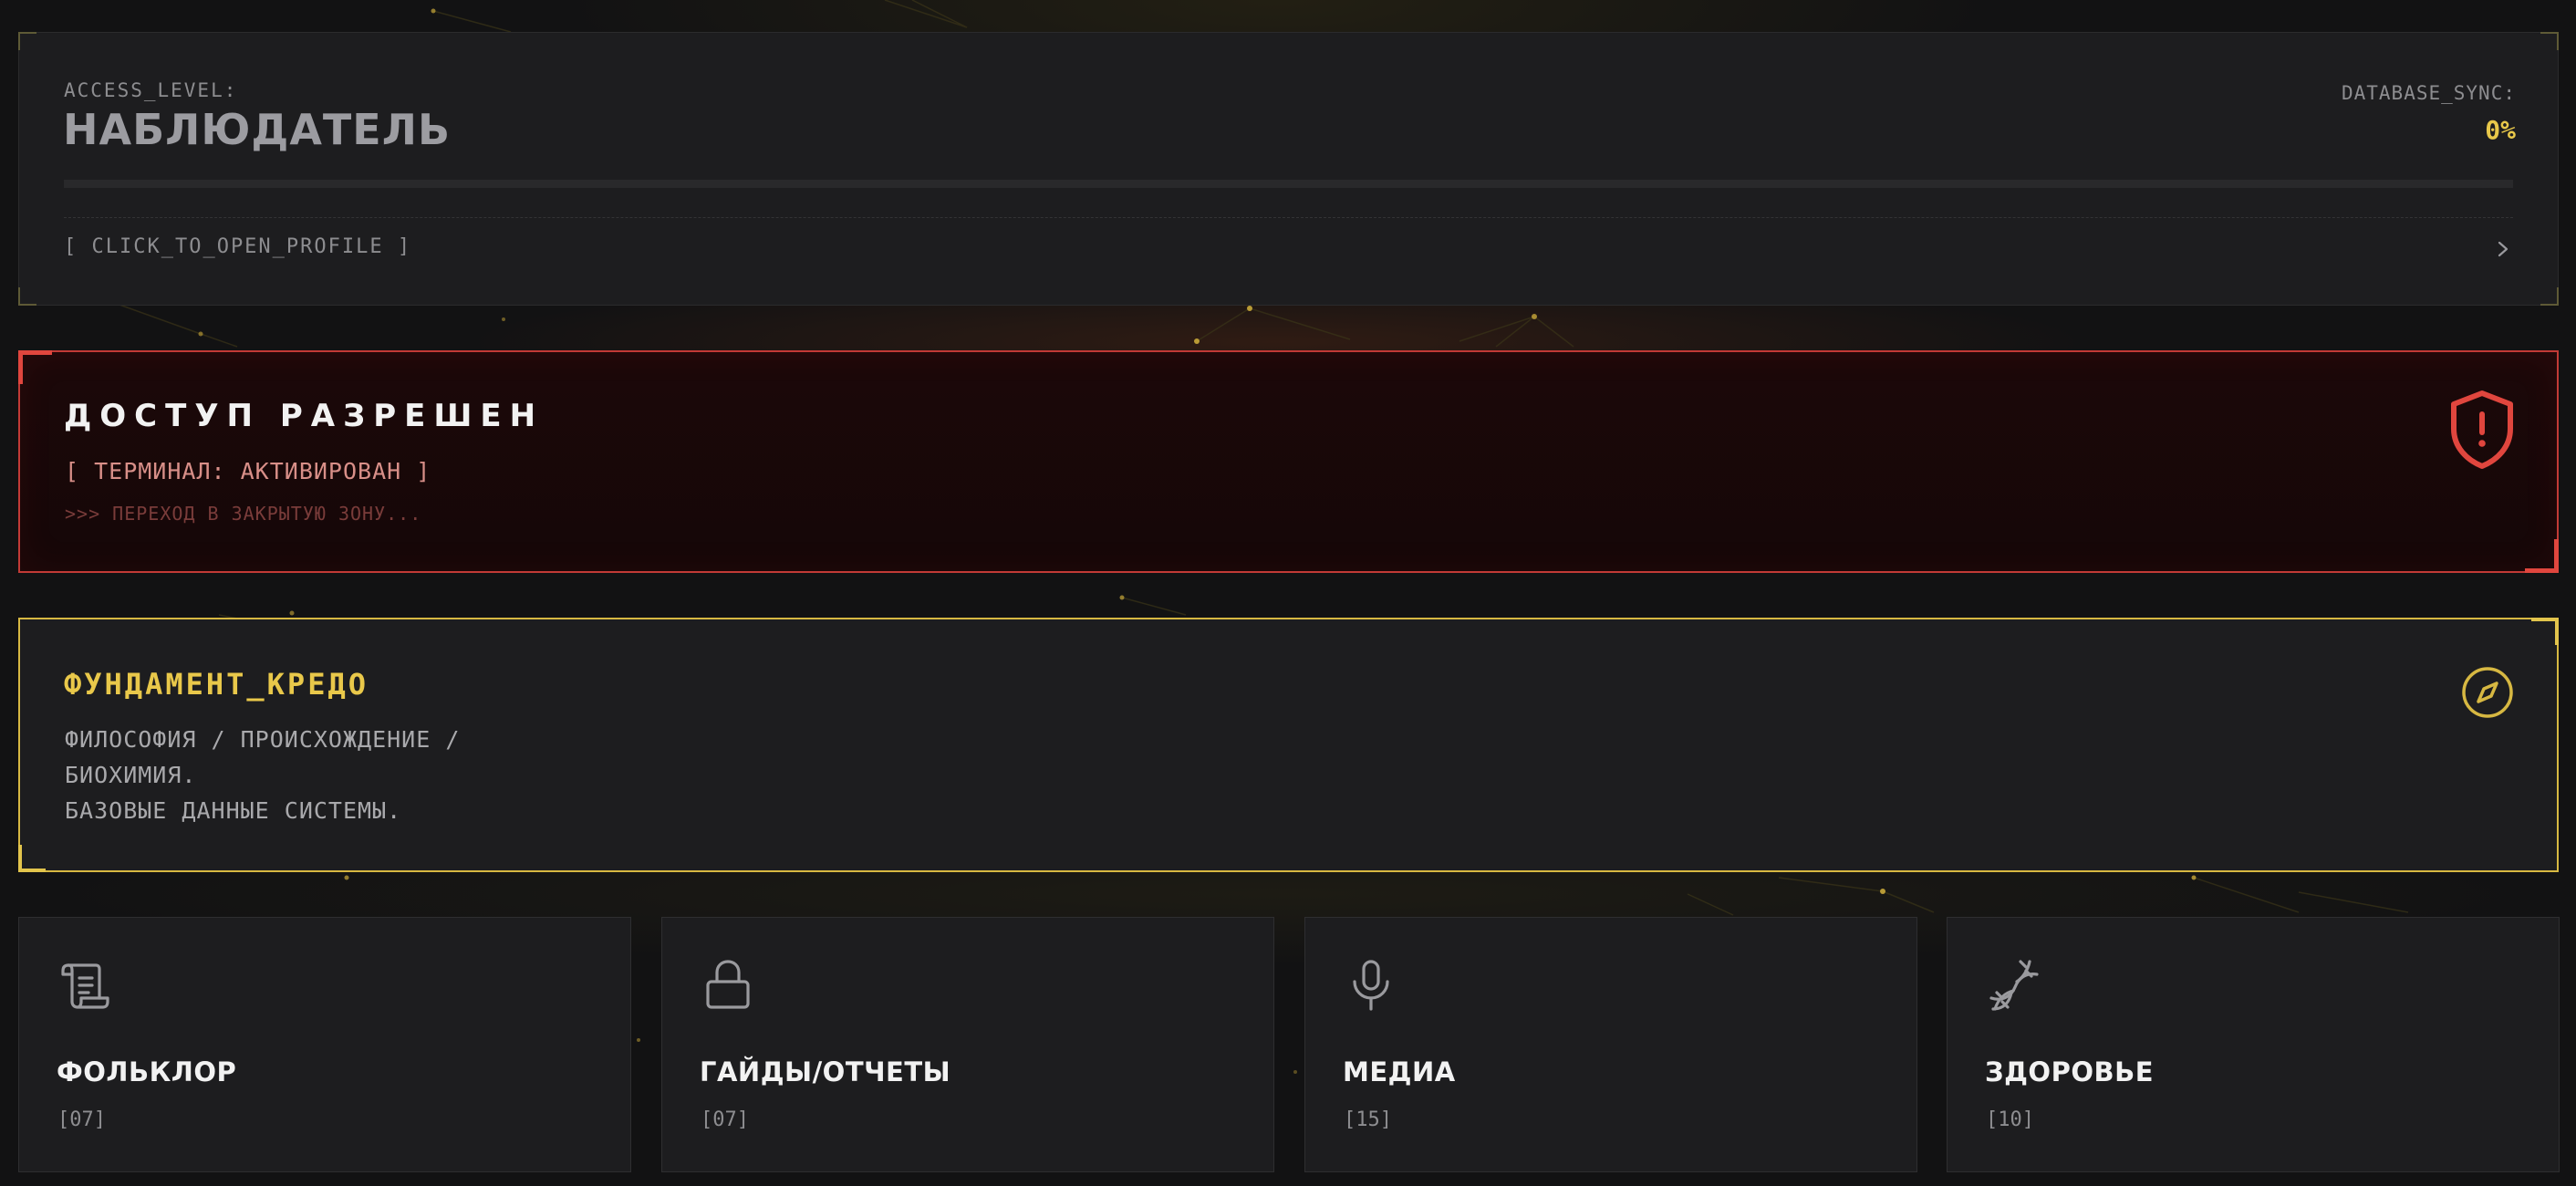 The width and height of the screenshot is (2576, 1186). Describe the element at coordinates (1368, 1120) in the screenshot. I see `category-count: [15]` at that location.